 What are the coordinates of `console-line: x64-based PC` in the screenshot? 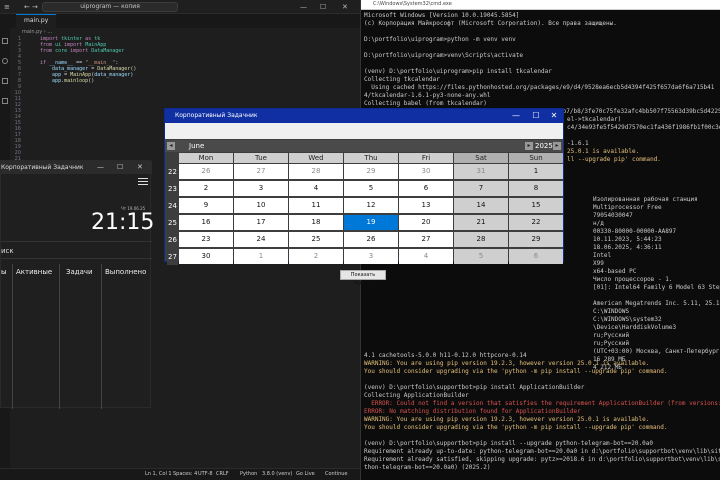 It's located at (615, 271).